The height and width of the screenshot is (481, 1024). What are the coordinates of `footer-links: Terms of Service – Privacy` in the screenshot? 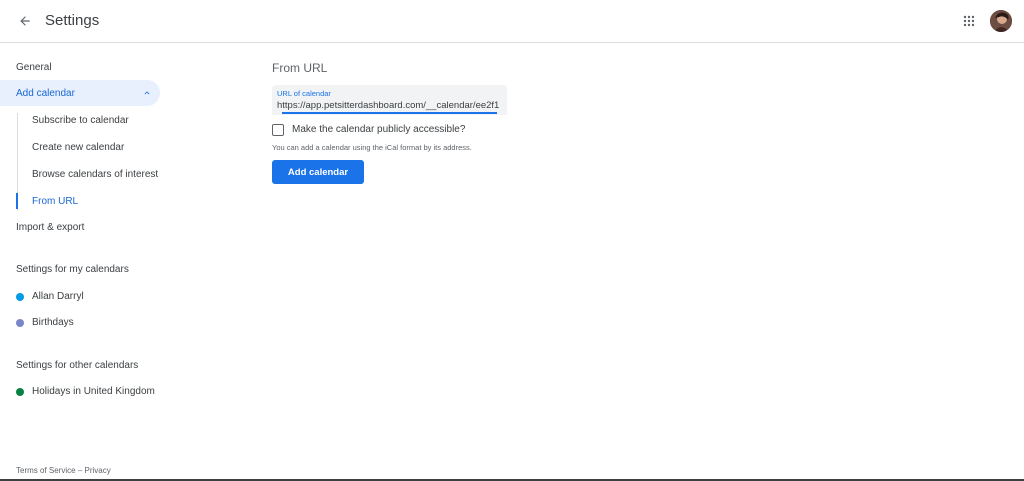 It's located at (63, 470).